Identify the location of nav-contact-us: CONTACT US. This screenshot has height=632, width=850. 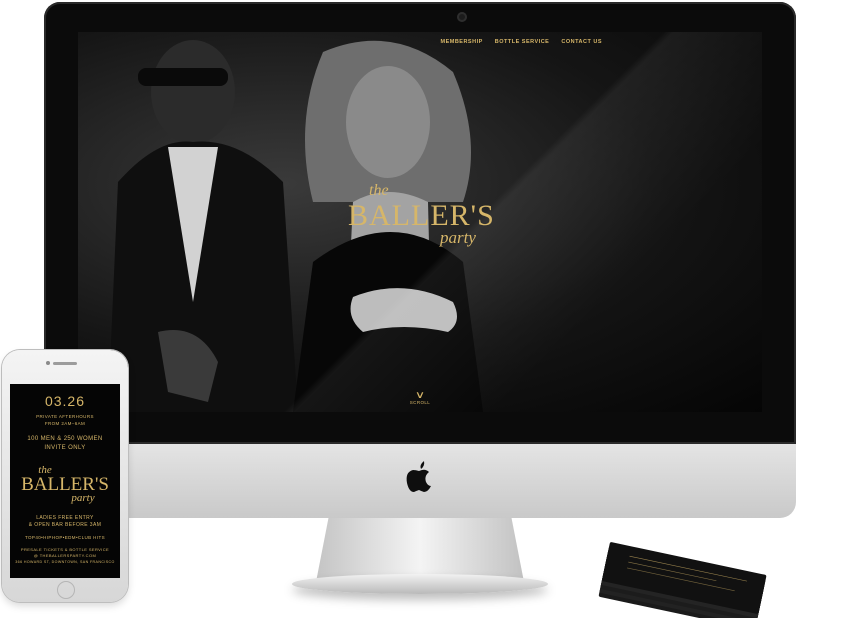
(581, 42).